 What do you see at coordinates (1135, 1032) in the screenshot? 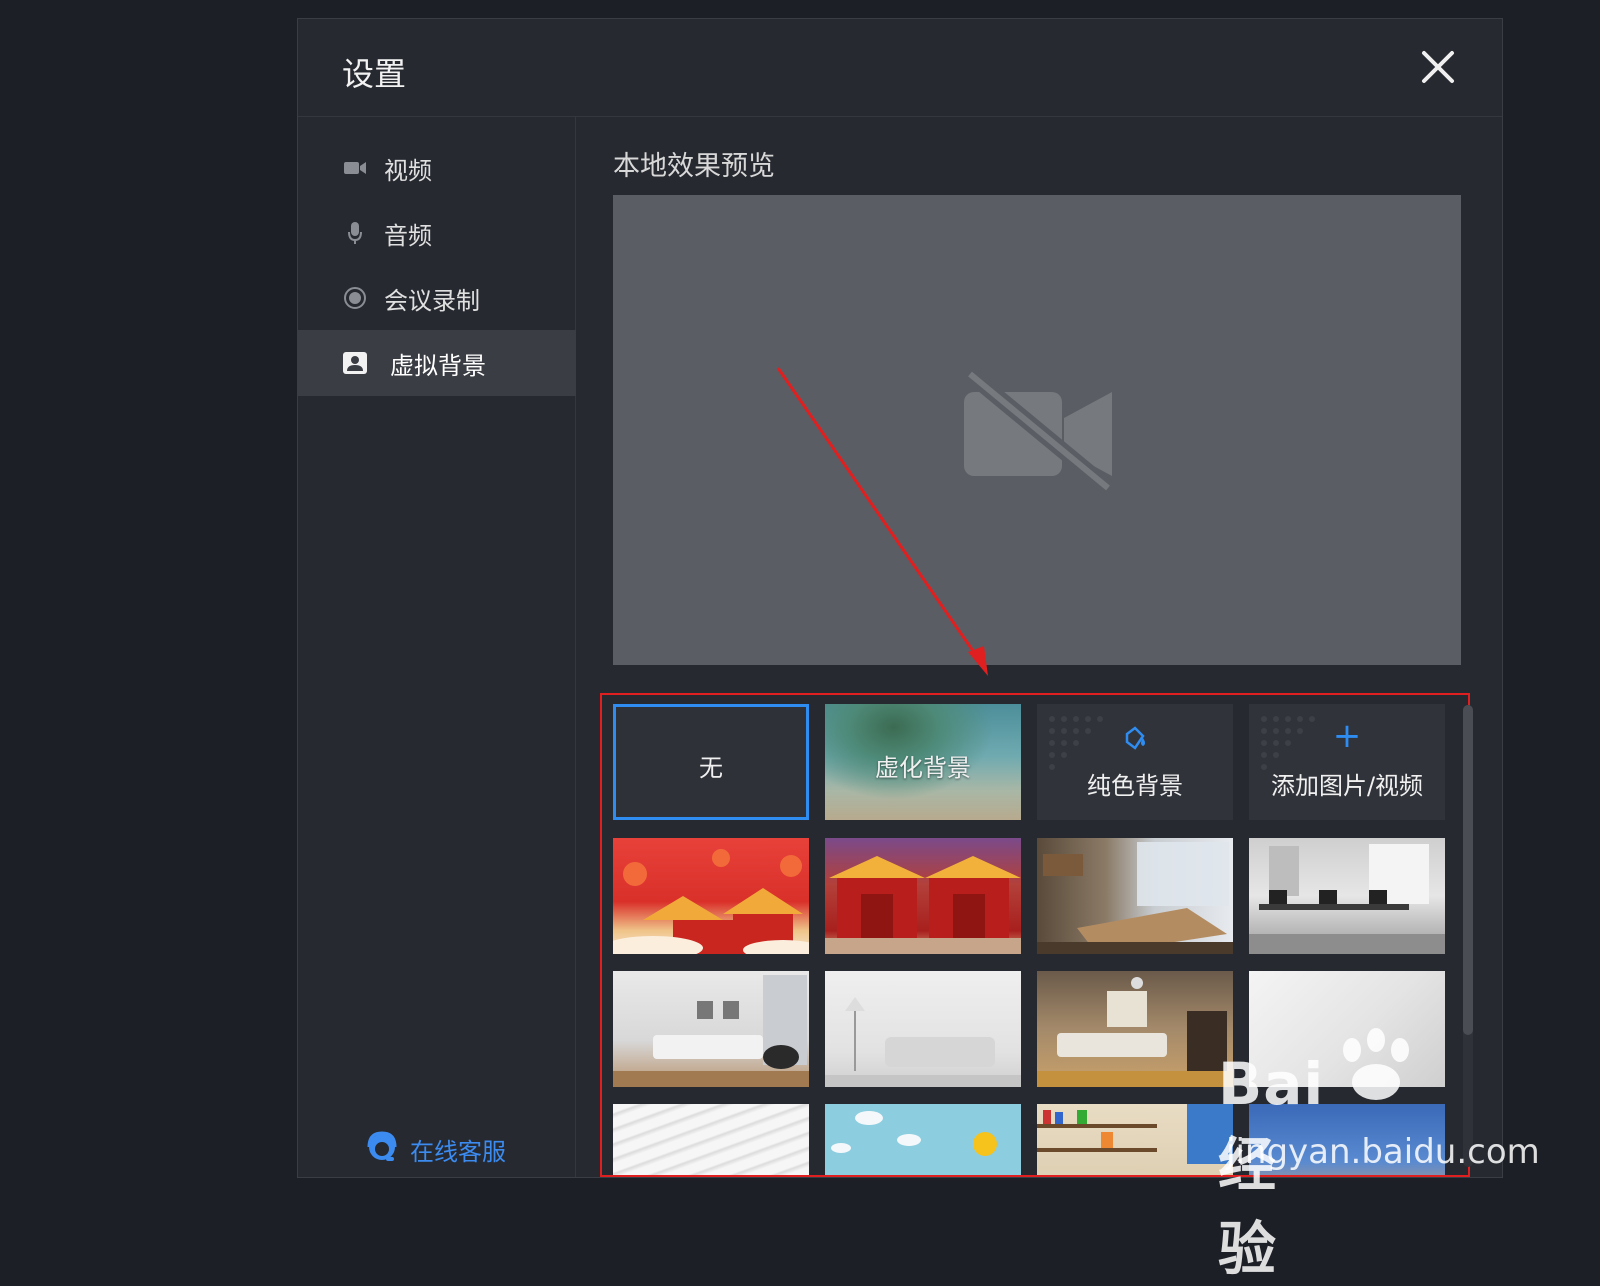
I see `lounge-image` at bounding box center [1135, 1032].